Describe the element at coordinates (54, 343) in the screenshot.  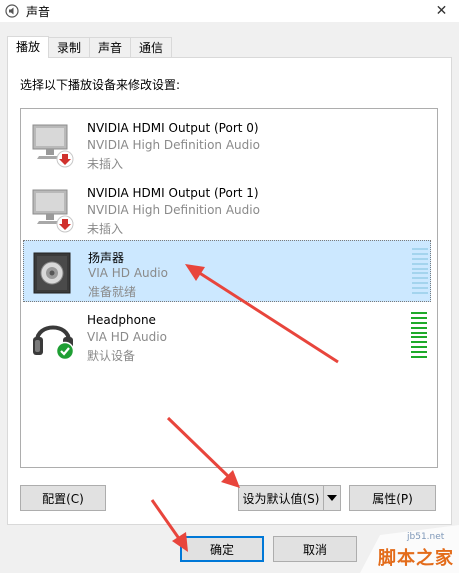
I see `headphone-icon` at that location.